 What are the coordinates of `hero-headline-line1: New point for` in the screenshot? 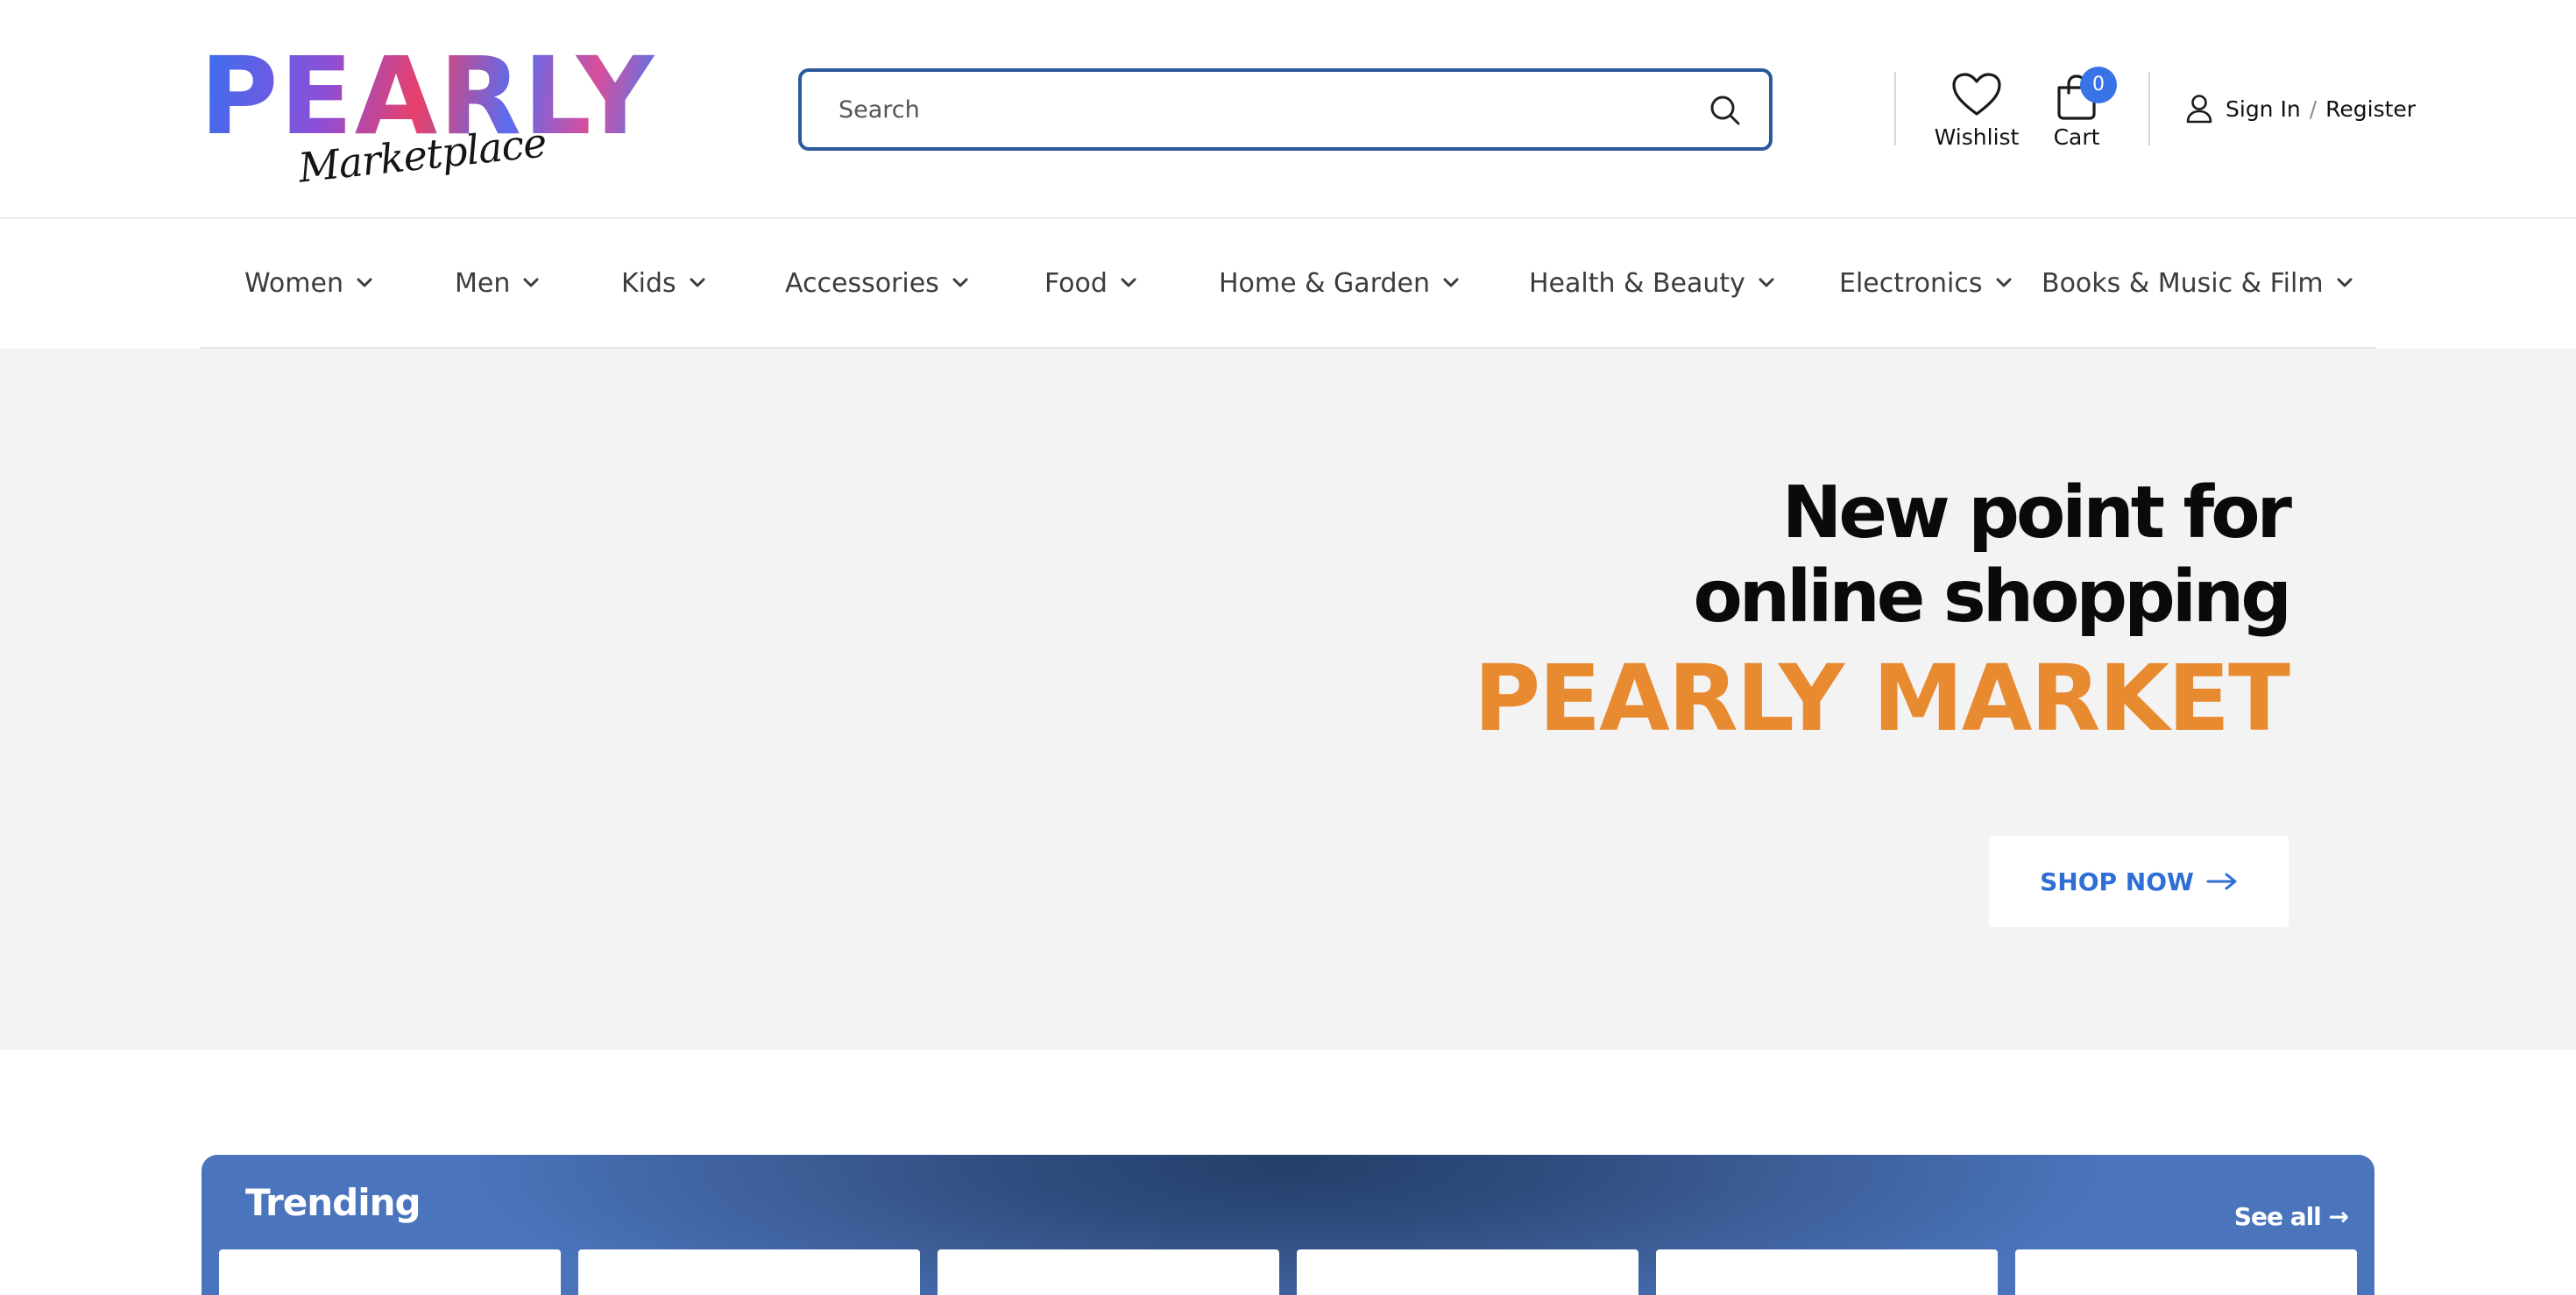 It's located at (2036, 513).